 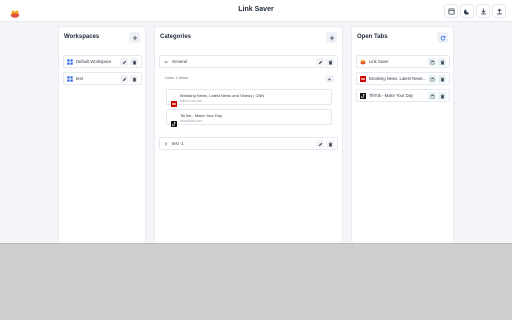 I want to click on upload-button, so click(x=499, y=11).